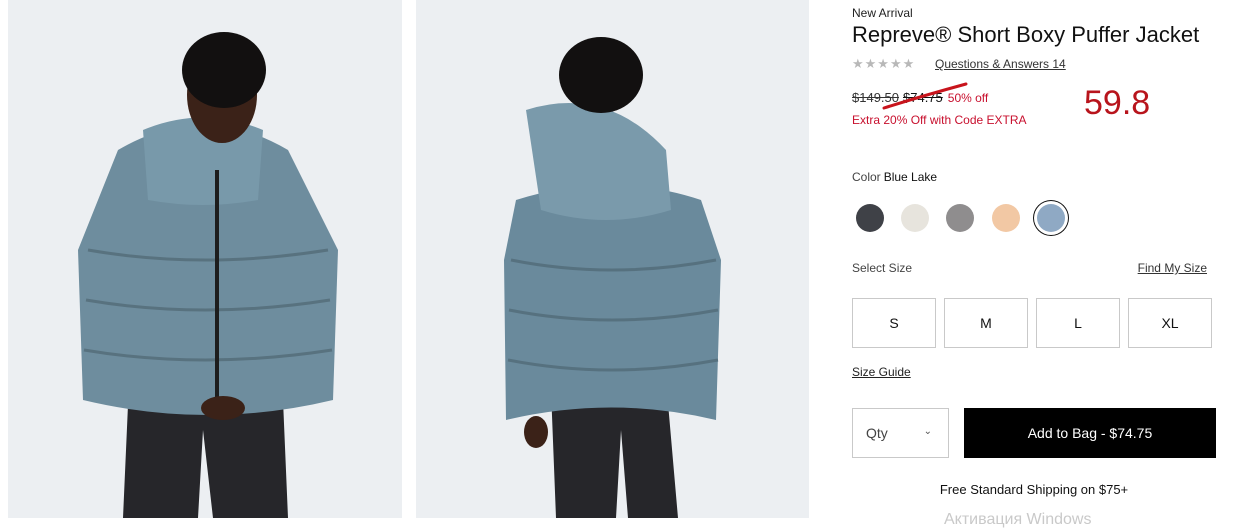  What do you see at coordinates (960, 218) in the screenshot?
I see `color-swatch-grey` at bounding box center [960, 218].